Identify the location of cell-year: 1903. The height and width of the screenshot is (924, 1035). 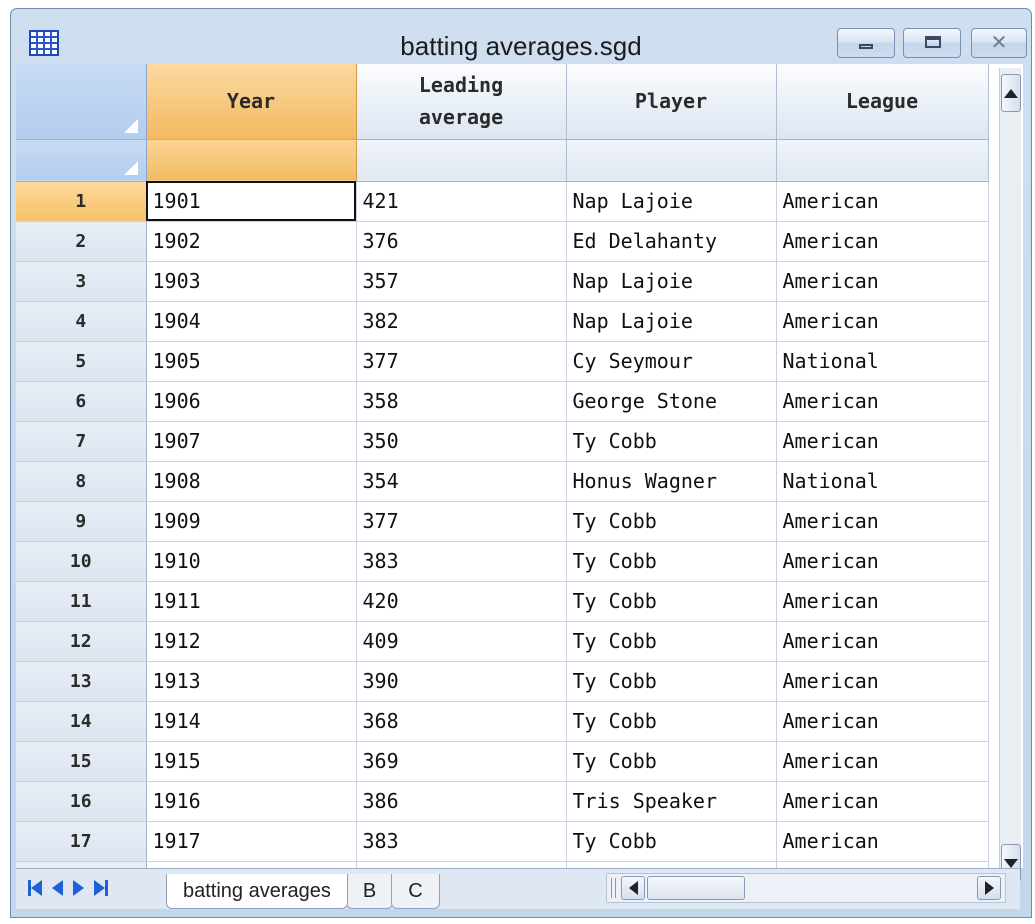
(251, 281).